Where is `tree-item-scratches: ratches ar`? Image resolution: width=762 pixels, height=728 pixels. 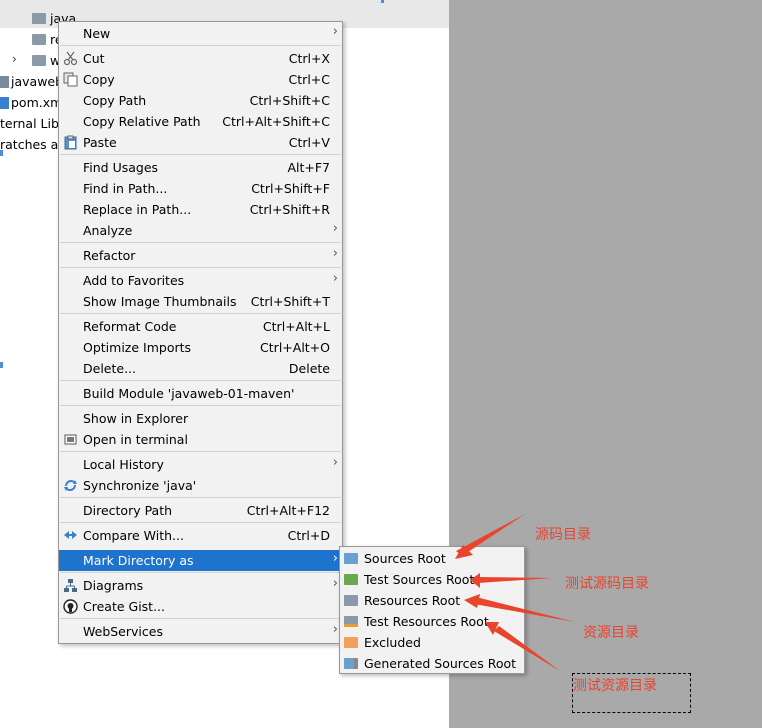
tree-item-scratches: ratches ar is located at coordinates (31, 144).